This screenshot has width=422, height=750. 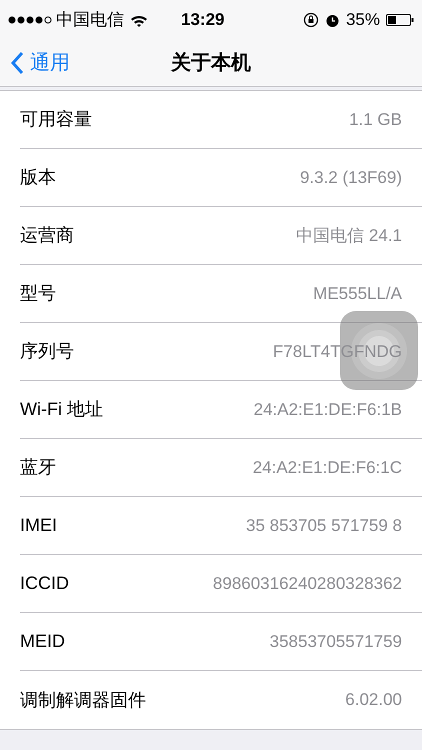 I want to click on row-value: 24:A2:E1:DE:F6:1C, so click(x=327, y=467).